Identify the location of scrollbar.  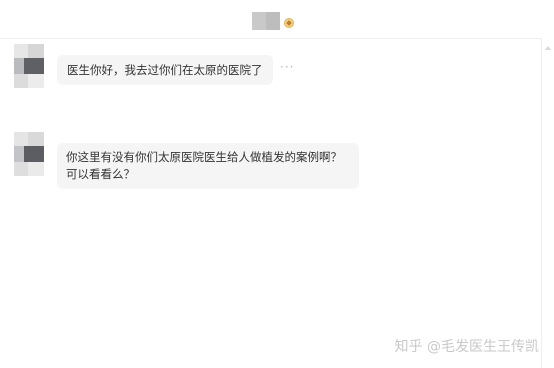
(547, 203).